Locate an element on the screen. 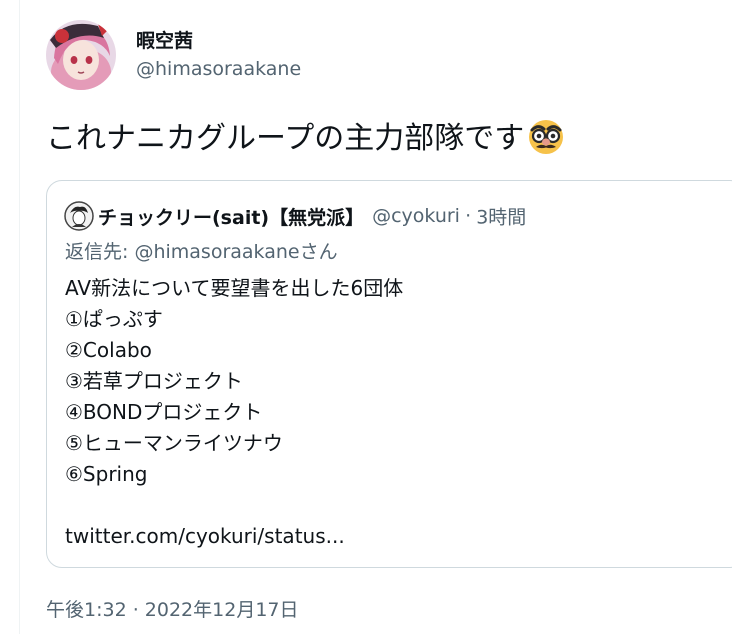 This screenshot has width=732, height=634. quoted-tweet-header: チョックリー(sait)【無党派】 @cyokuri · 3時間 is located at coordinates (295, 216).